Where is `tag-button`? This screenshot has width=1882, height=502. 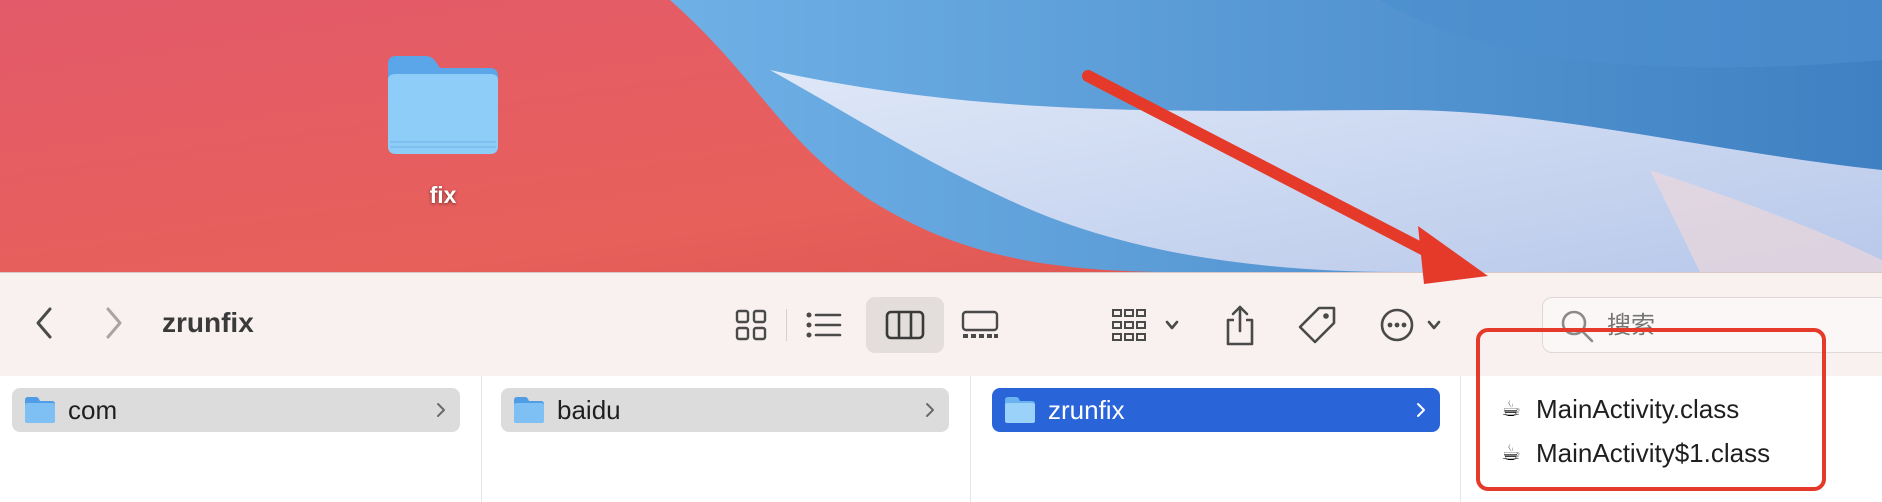 tag-button is located at coordinates (1317, 325).